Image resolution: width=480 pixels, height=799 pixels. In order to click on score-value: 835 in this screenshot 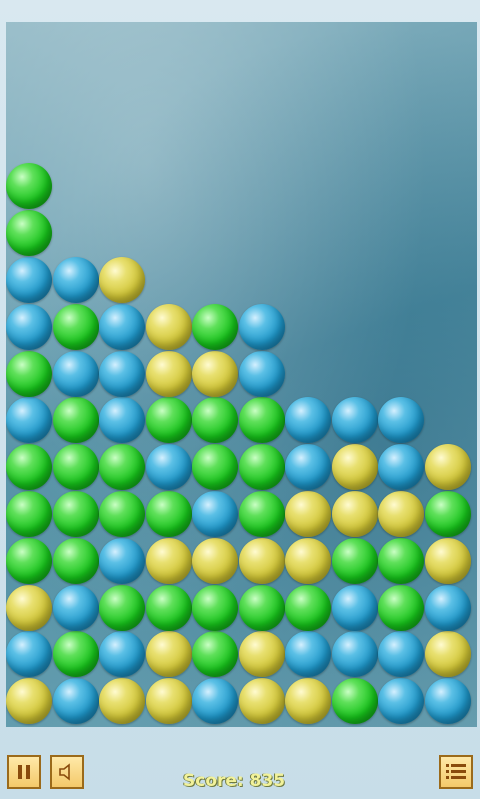, I will do `click(267, 781)`.